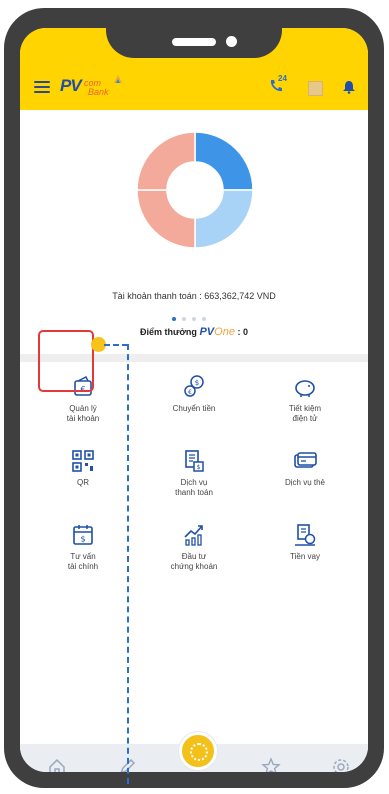 This screenshot has width=389, height=794. I want to click on logo-text-bank: Bank, so click(98, 92).